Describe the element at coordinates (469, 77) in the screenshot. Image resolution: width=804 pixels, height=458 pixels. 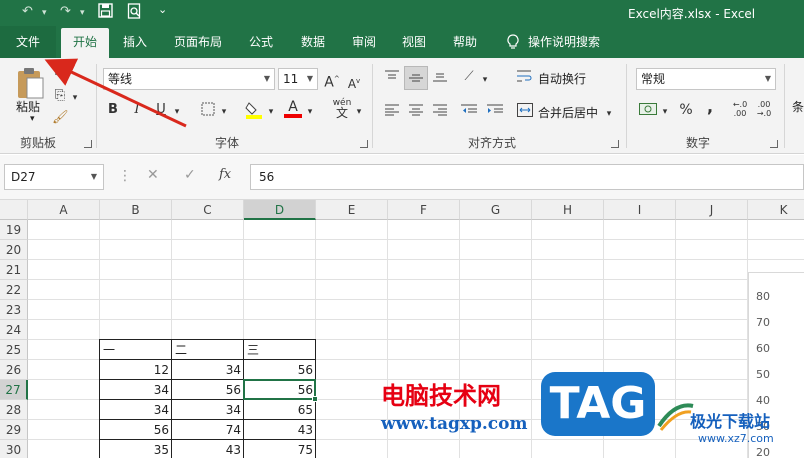
I see `orientation-icon: ⟋` at that location.